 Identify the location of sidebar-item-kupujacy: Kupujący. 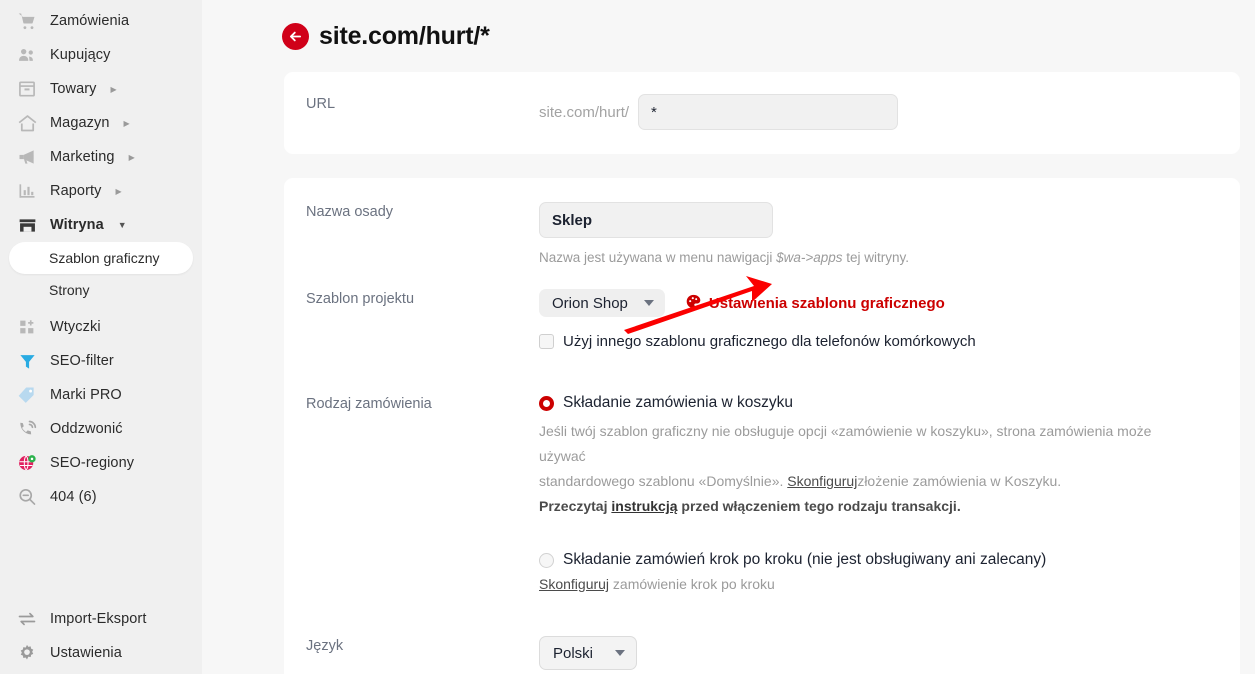
(101, 55).